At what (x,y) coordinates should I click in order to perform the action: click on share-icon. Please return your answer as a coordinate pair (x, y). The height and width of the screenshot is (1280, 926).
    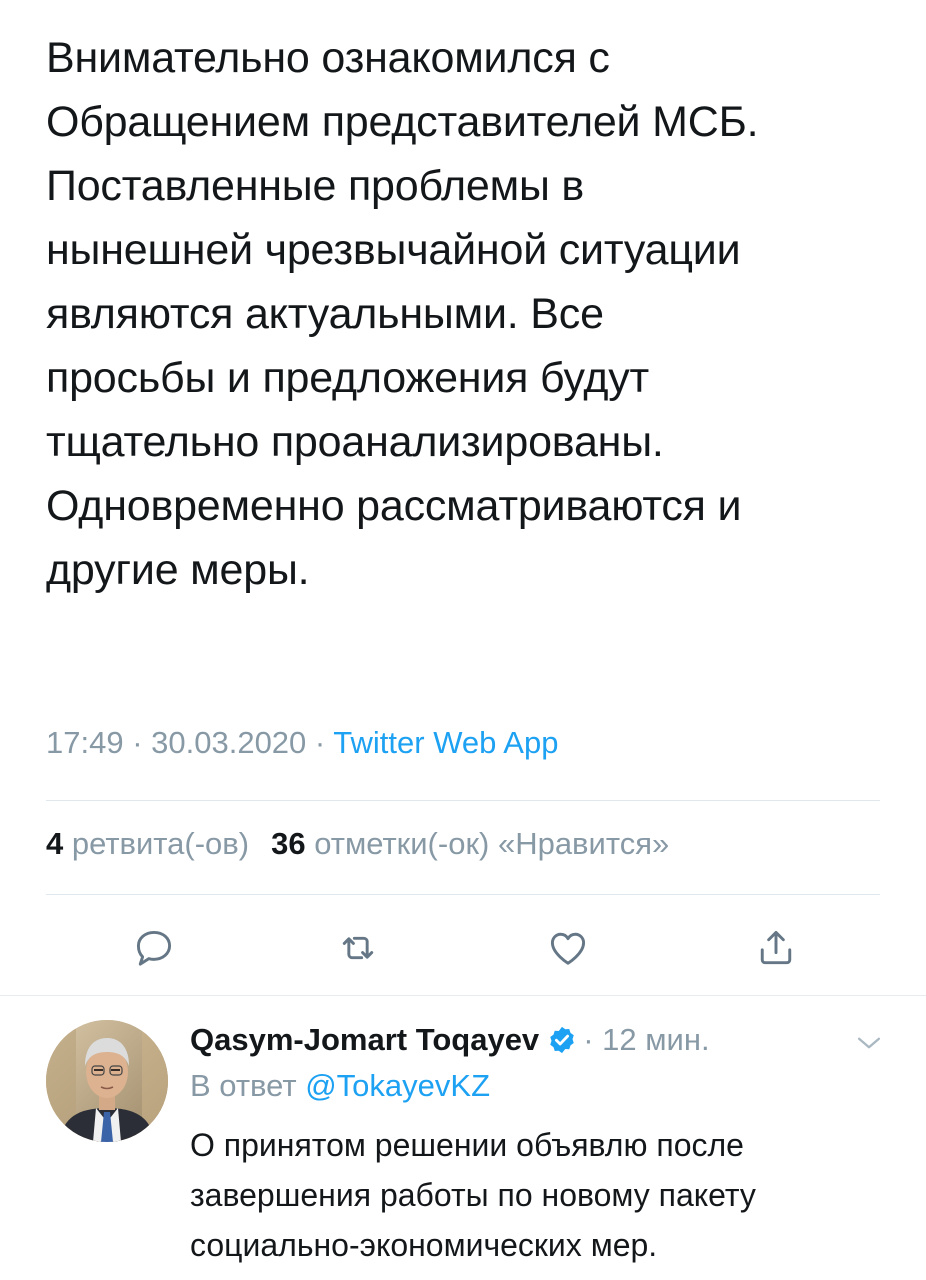
    Looking at the image, I should click on (776, 947).